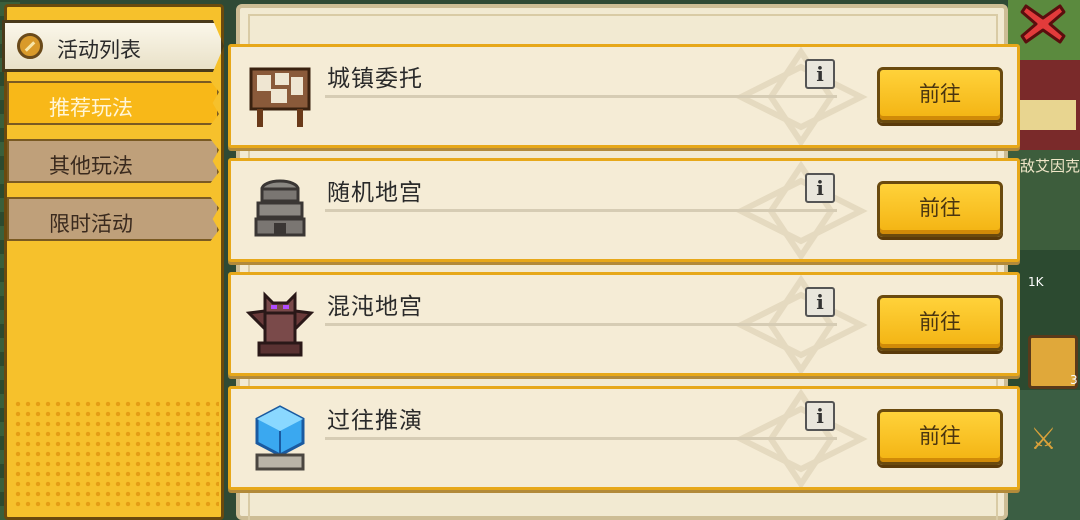 The image size is (1080, 520). Describe the element at coordinates (1046, 115) in the screenshot. I see `building-sign` at that location.